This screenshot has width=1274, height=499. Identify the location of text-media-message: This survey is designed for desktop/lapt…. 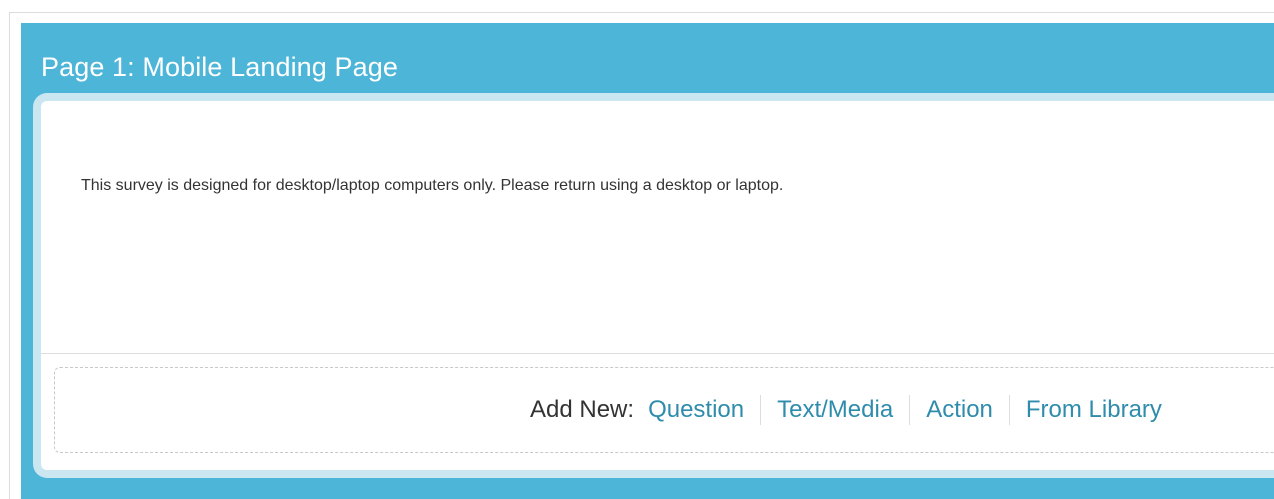
(432, 186).